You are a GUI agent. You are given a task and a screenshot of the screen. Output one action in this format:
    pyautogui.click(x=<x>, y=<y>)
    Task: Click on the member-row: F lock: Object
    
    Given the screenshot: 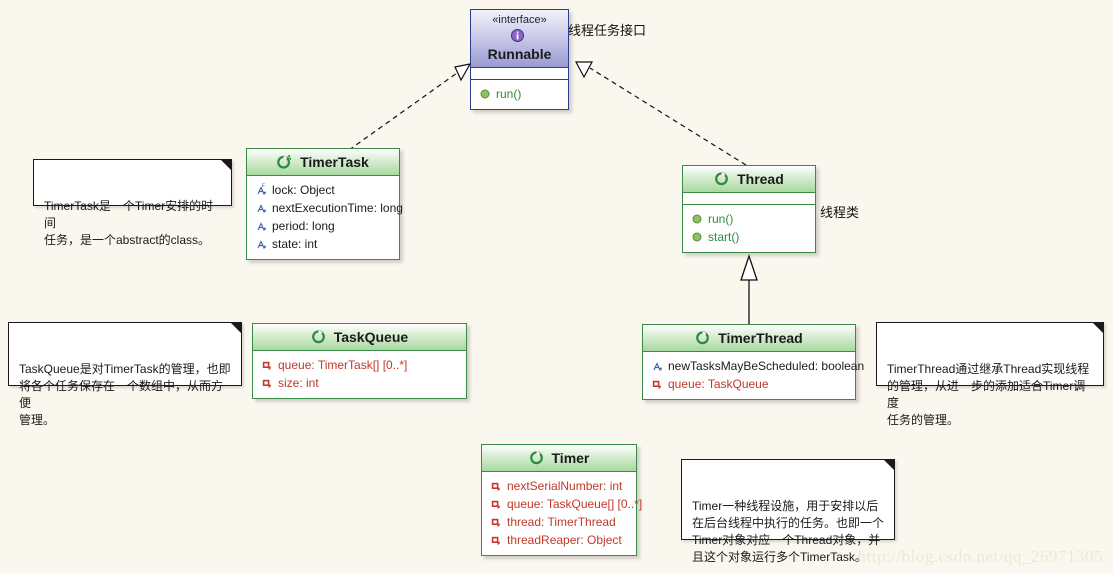 What is the action you would take?
    pyautogui.click(x=324, y=190)
    